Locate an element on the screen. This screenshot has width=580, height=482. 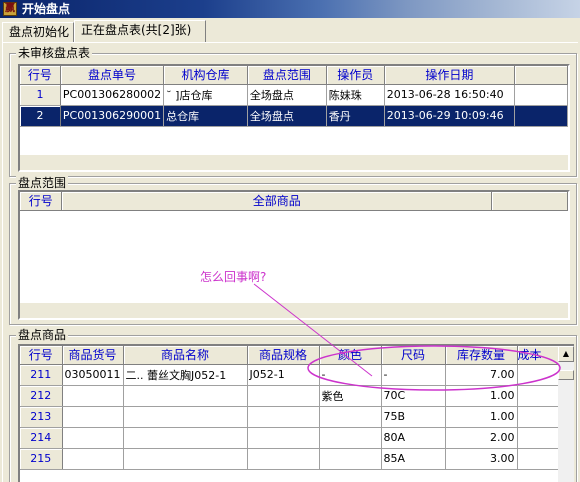
col-doc-no: 盘点单号 is located at coordinates (112, 75).